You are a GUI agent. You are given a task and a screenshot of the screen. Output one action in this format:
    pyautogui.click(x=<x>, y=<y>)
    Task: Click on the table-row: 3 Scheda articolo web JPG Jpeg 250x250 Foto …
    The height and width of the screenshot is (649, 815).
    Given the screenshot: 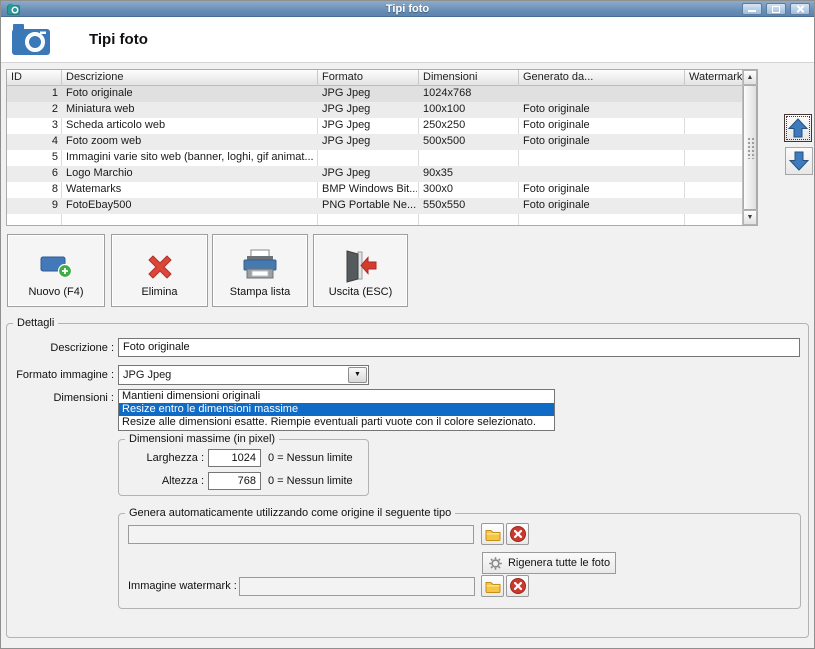 What is the action you would take?
    pyautogui.click(x=374, y=126)
    